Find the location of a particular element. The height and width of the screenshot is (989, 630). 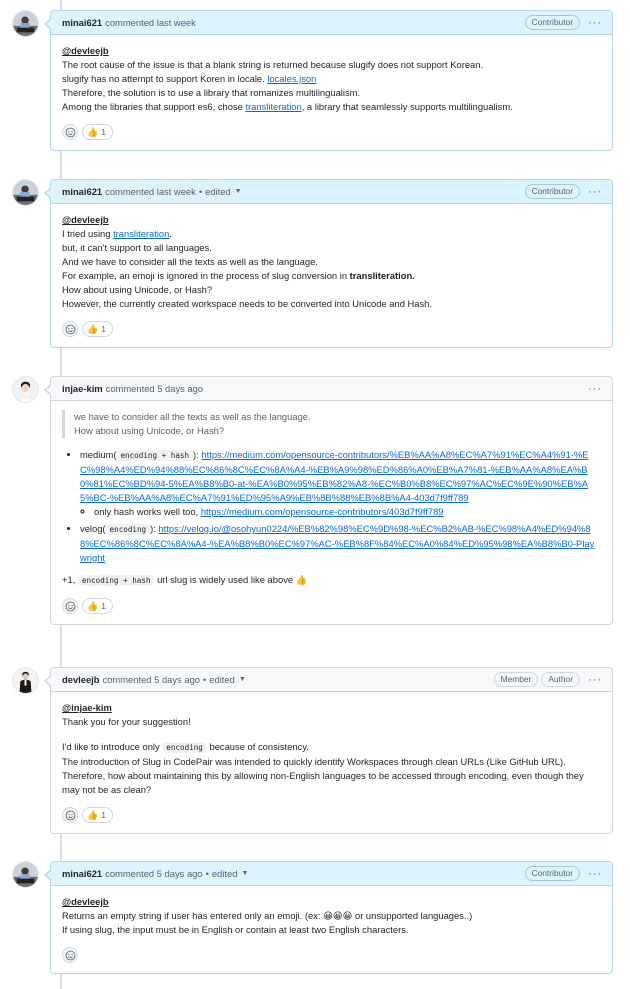

body-line: Thank you for your suggestion! is located at coordinates (126, 721).